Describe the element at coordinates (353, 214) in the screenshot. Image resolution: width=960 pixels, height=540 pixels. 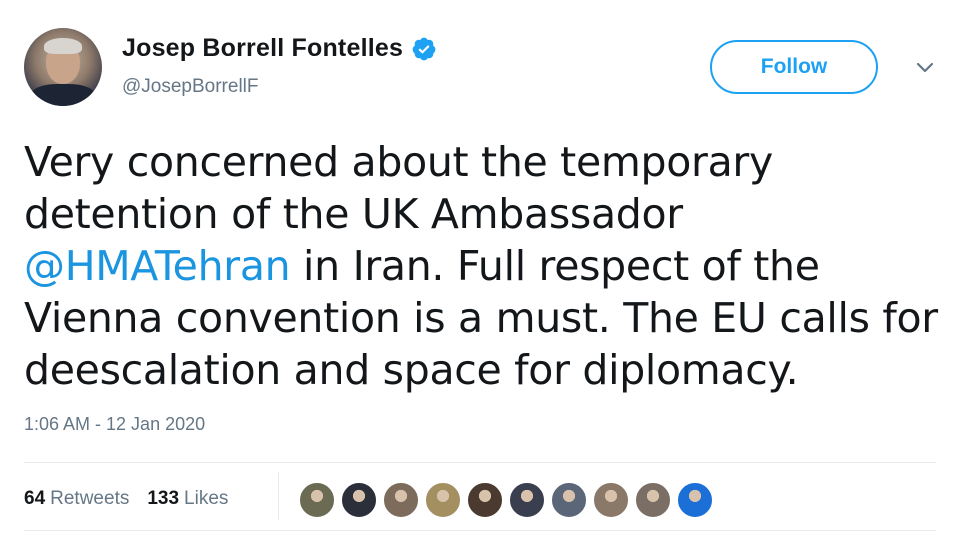
I see `tweet-text-line: detention of the UK Ambassador` at that location.